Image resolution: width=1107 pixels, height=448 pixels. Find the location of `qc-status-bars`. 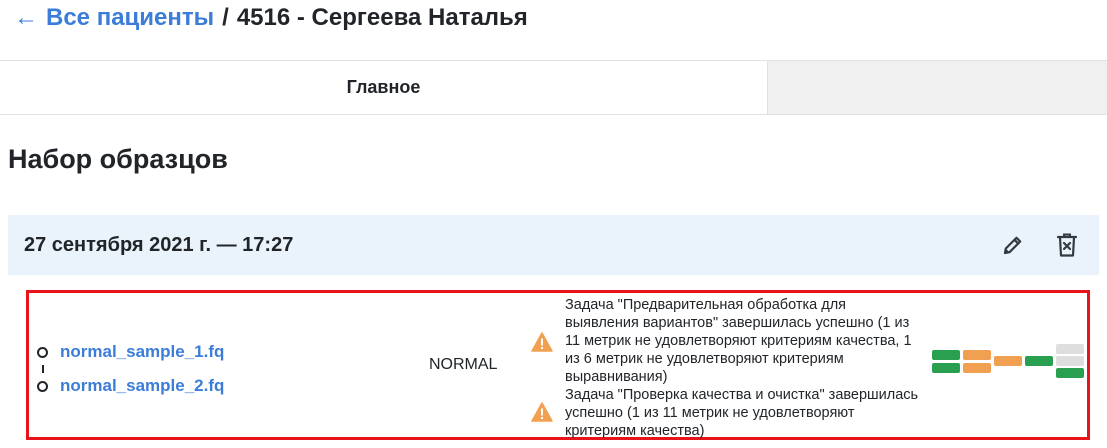

qc-status-bars is located at coordinates (1008, 363).